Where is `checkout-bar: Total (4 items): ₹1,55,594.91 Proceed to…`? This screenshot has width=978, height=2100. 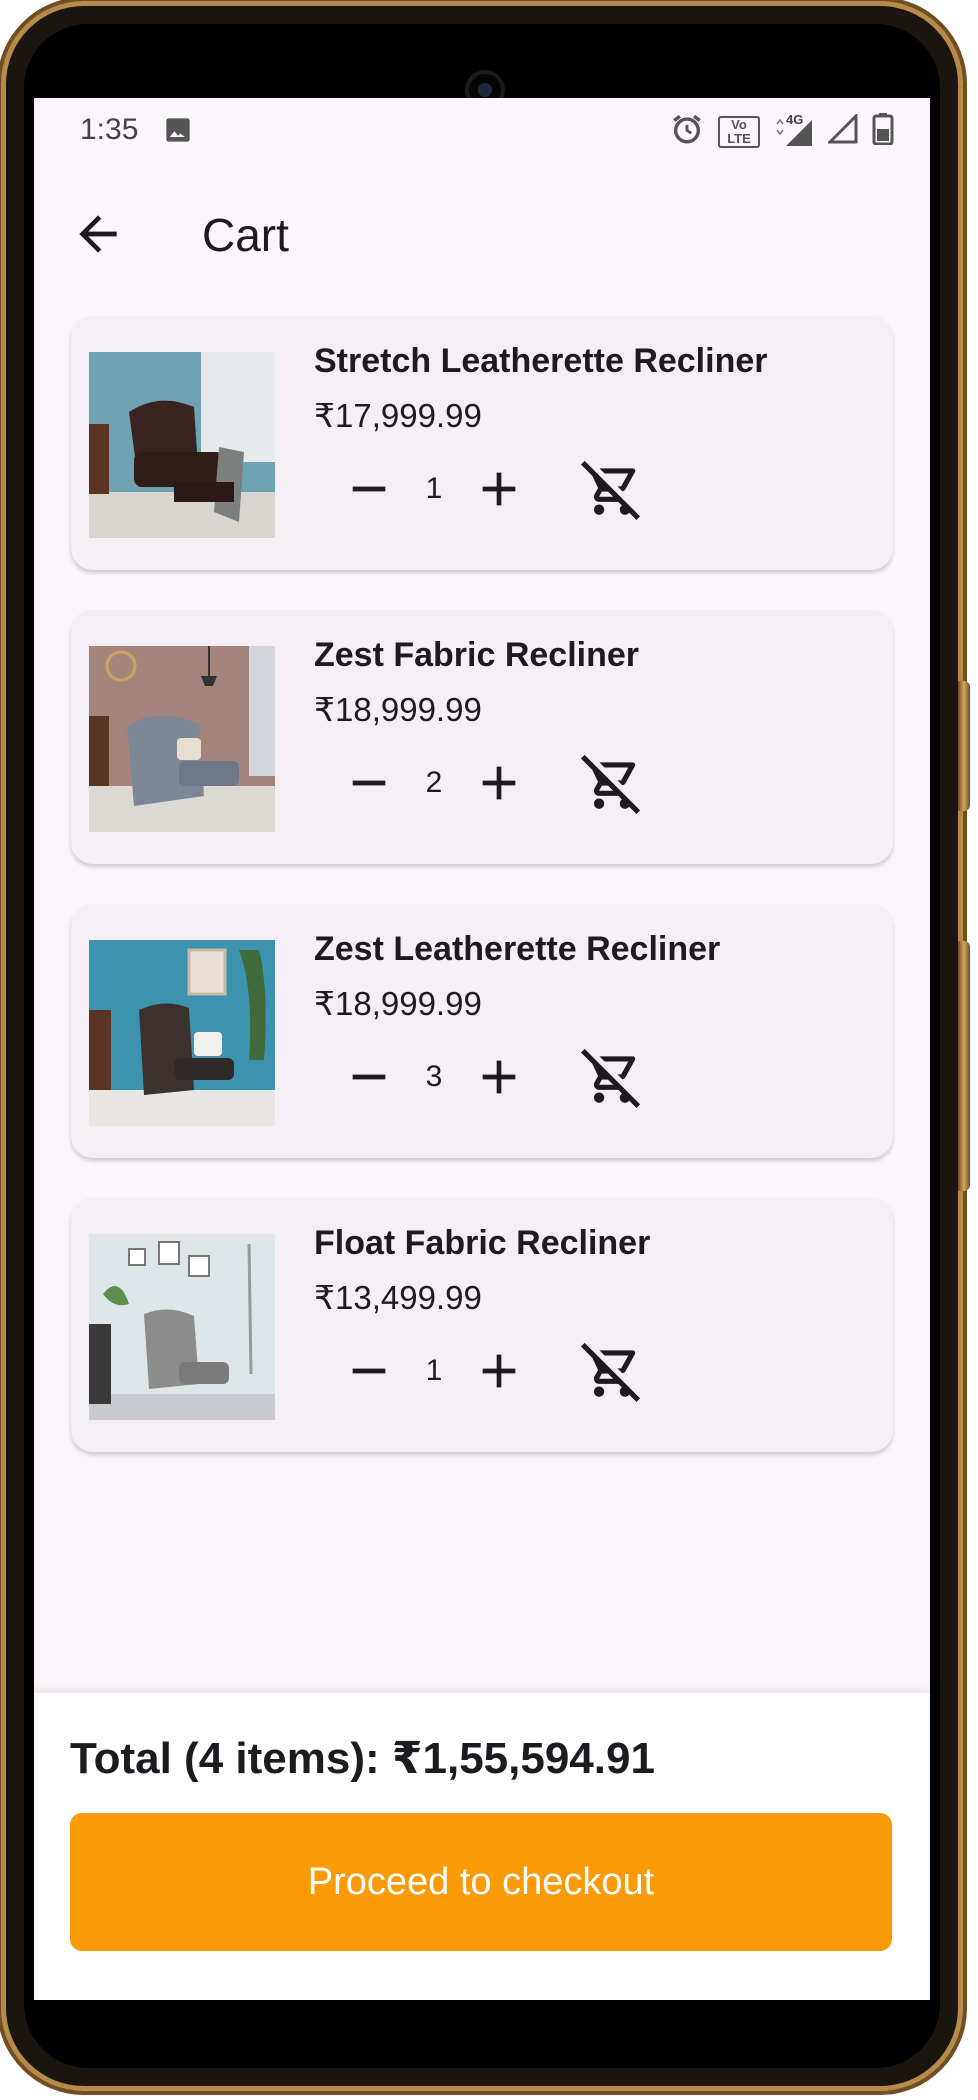
checkout-bar: Total (4 items): ₹1,55,594.91 Proceed to… is located at coordinates (482, 1846).